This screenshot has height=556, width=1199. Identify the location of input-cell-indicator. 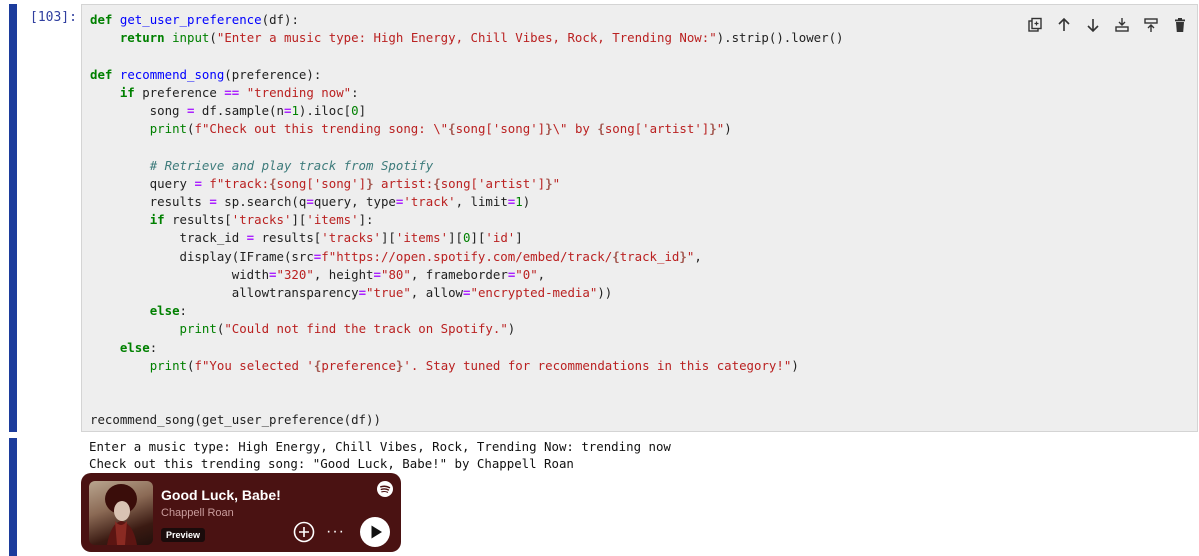
(13, 218).